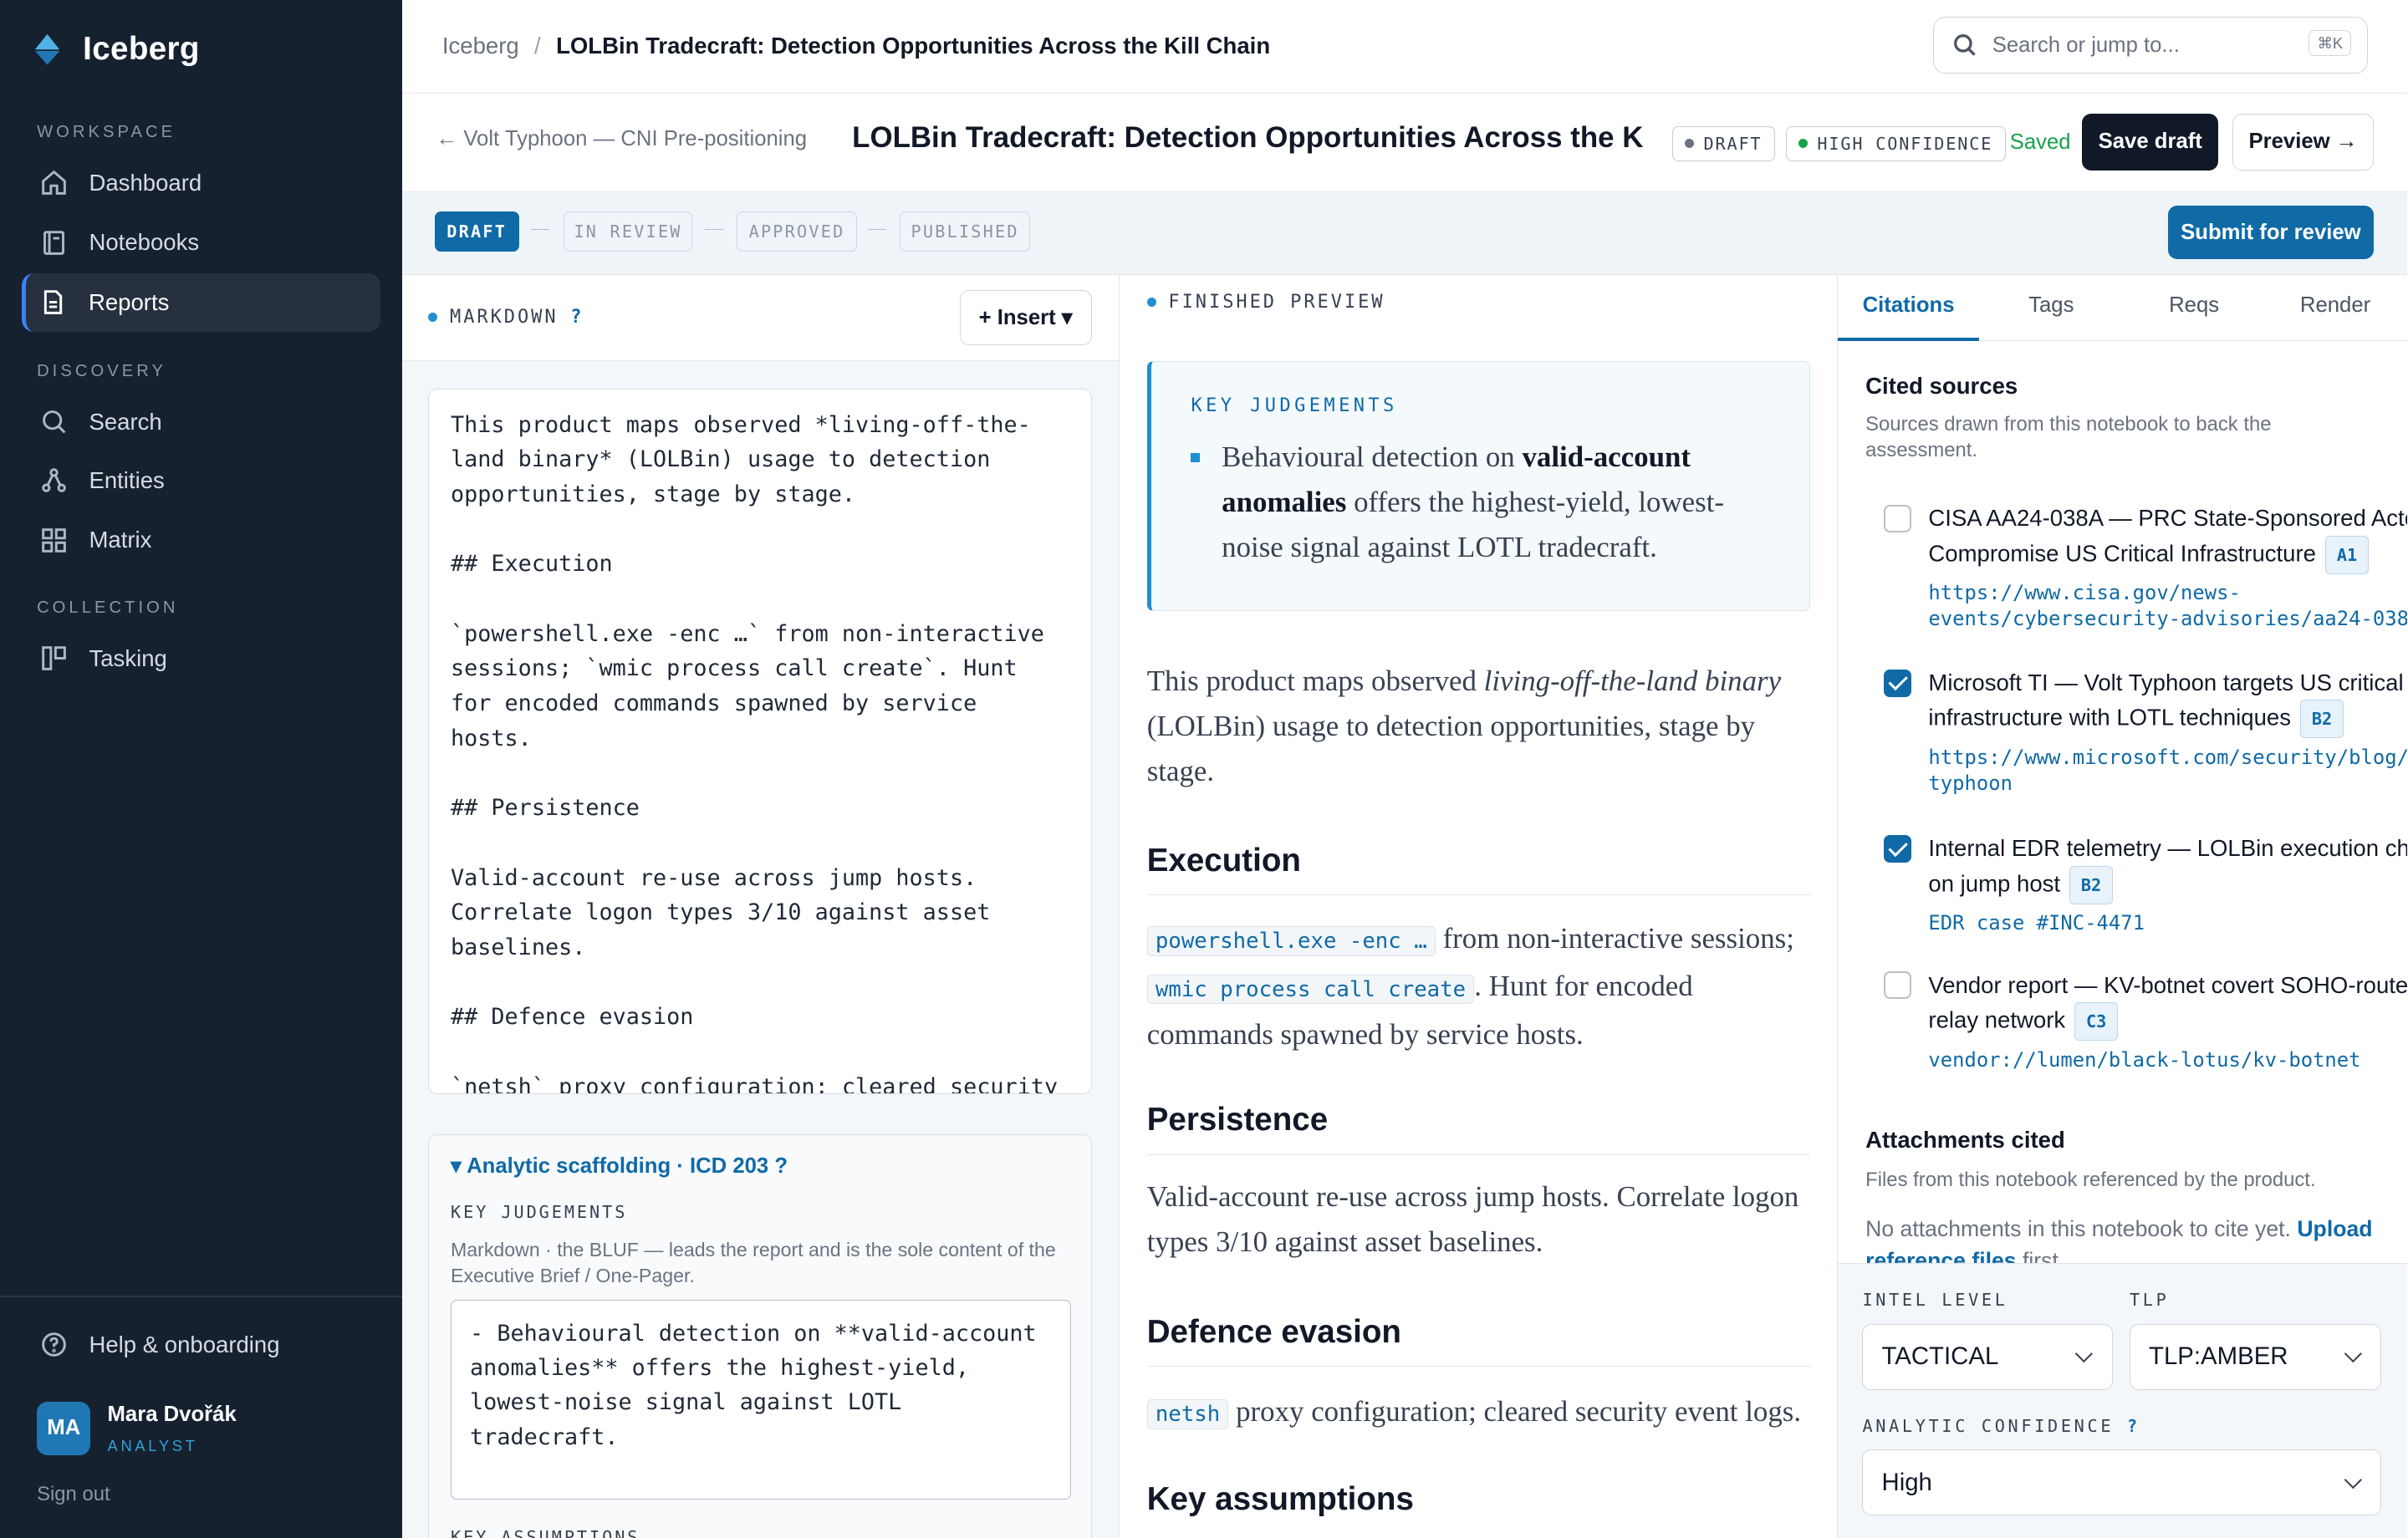 Image resolution: width=2408 pixels, height=1538 pixels. What do you see at coordinates (201, 540) in the screenshot?
I see `sidebar-item-matrix: Matrix` at bounding box center [201, 540].